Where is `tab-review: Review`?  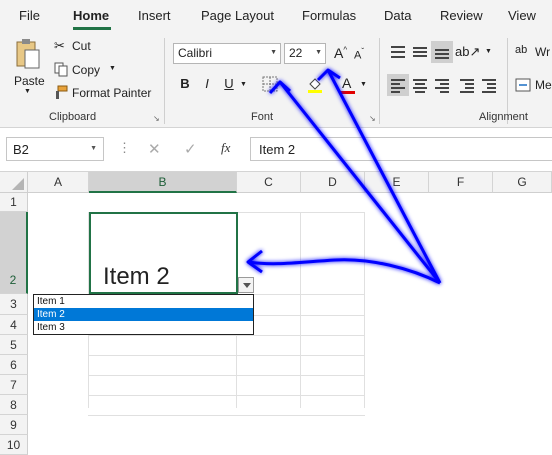
tab-review: Review is located at coordinates (461, 15).